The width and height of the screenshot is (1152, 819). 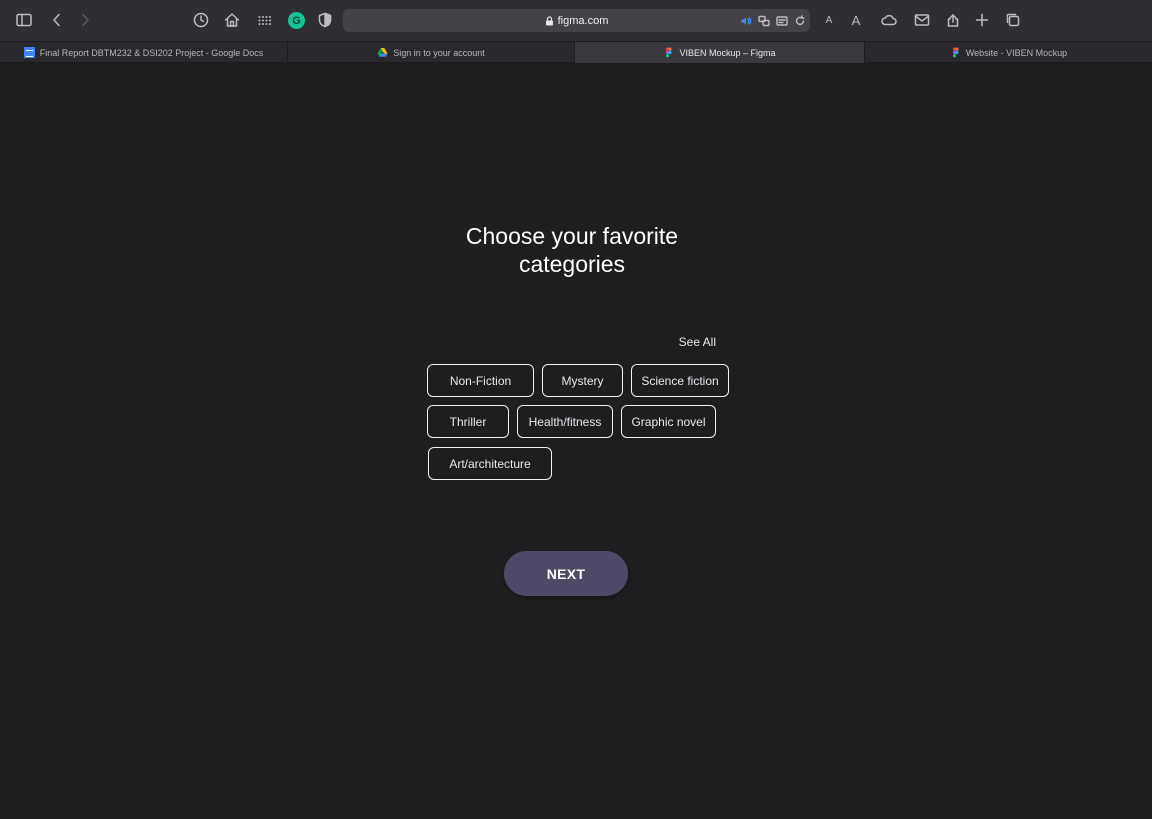 What do you see at coordinates (566, 573) in the screenshot?
I see `next-button: NEXT` at bounding box center [566, 573].